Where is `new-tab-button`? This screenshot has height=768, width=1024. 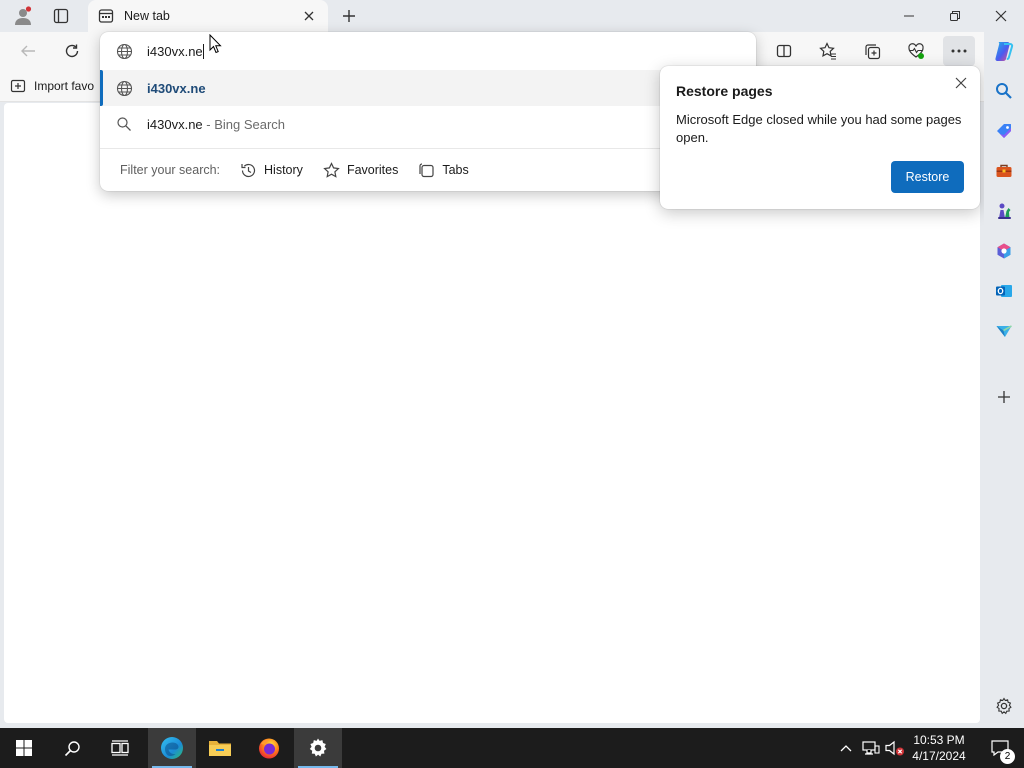
new-tab-button is located at coordinates (349, 16).